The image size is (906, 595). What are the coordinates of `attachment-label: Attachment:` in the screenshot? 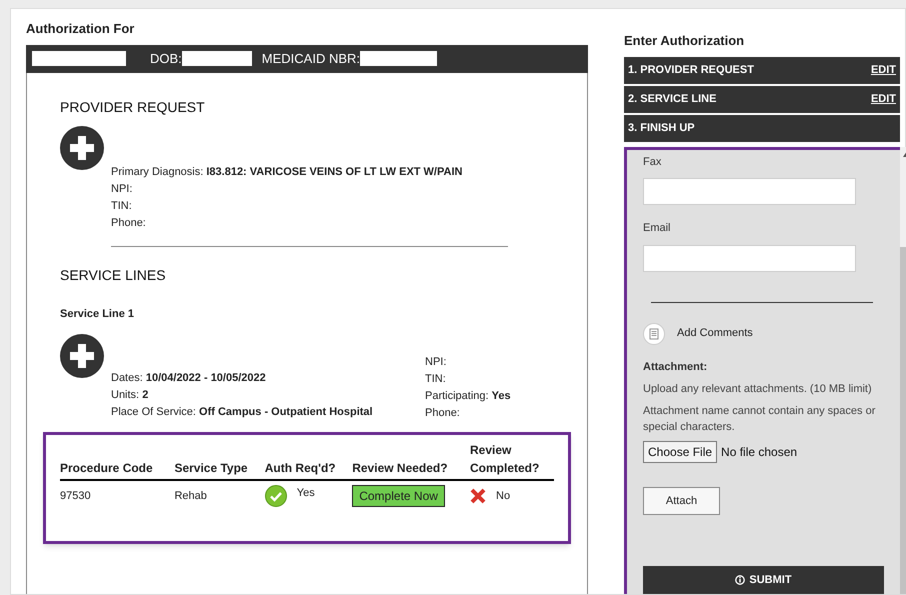 It's located at (675, 367).